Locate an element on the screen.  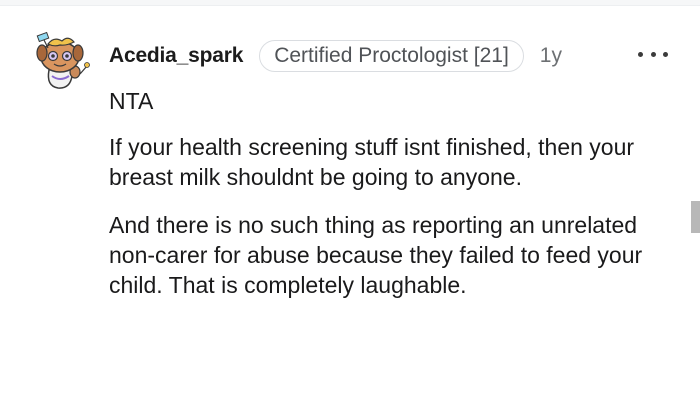
comment-paragraph: NTA is located at coordinates (131, 101).